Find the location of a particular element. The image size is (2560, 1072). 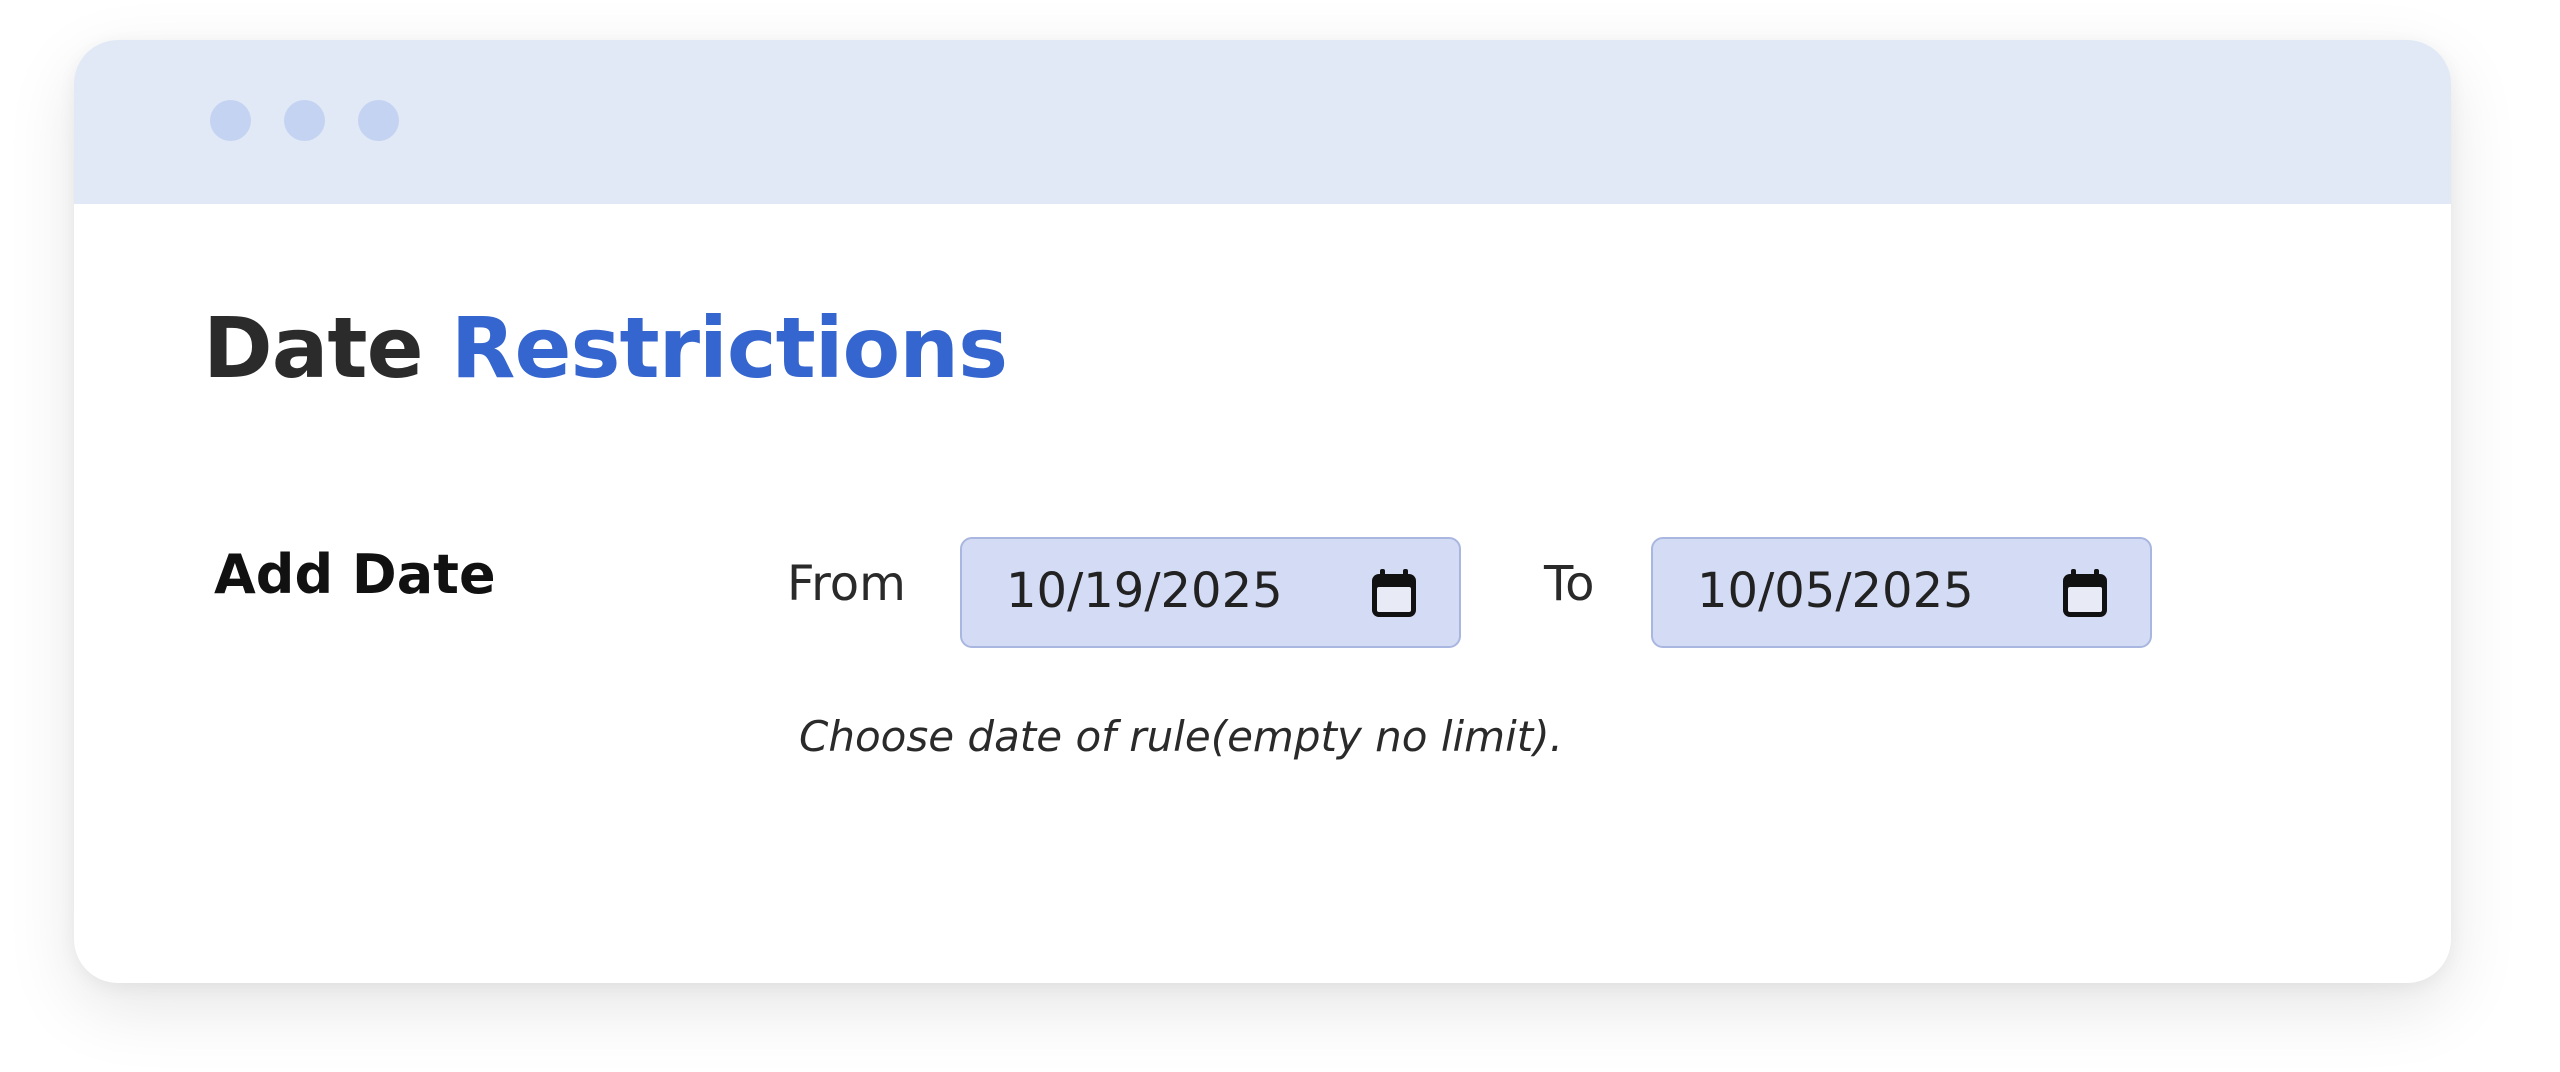

from-date-input: 10/19/2025 is located at coordinates (1210, 592).